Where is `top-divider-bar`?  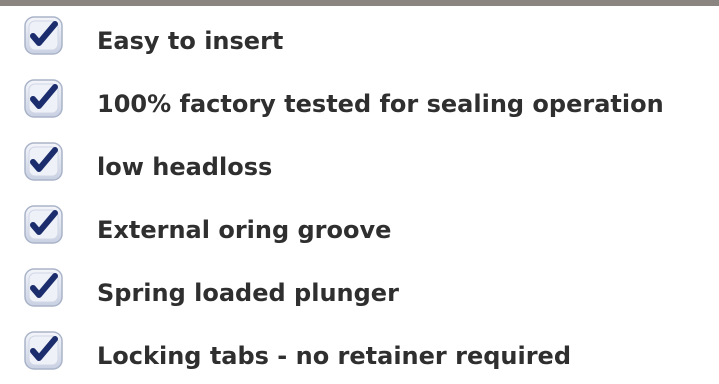 top-divider-bar is located at coordinates (359, 3).